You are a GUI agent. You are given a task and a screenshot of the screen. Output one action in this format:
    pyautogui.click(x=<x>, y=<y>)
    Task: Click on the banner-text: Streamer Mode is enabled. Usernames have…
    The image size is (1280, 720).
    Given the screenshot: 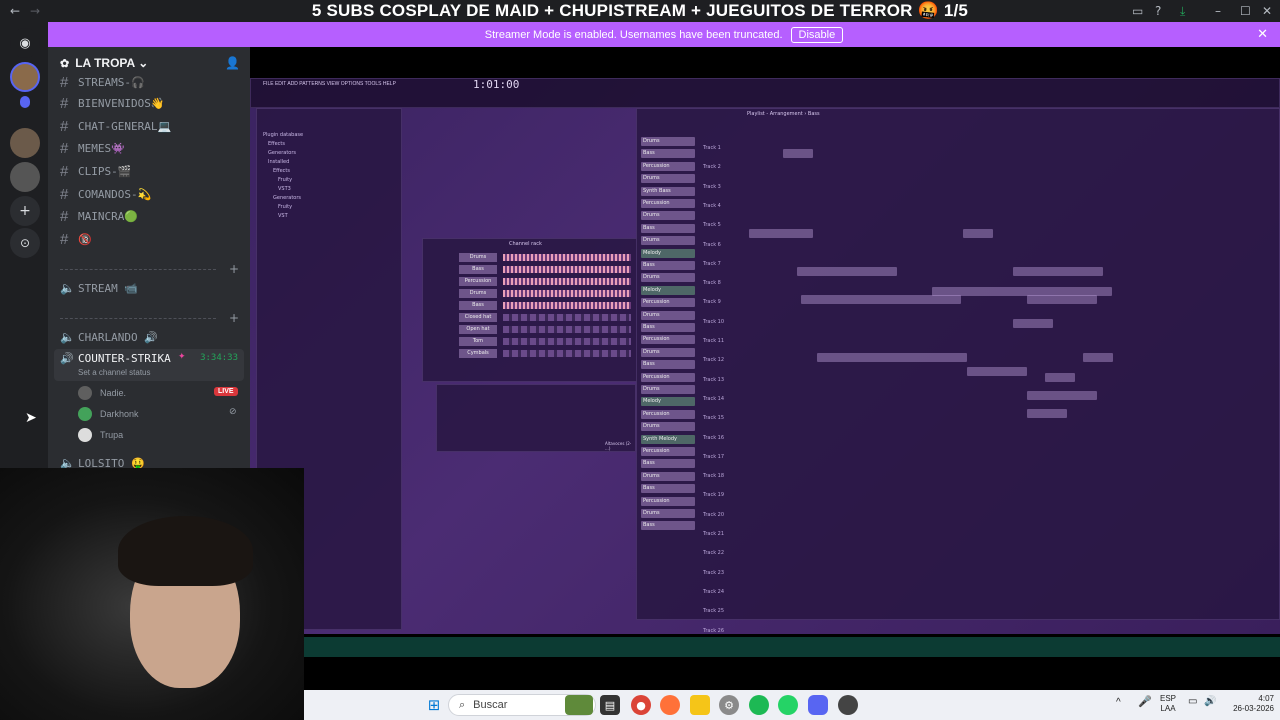 What is the action you would take?
    pyautogui.click(x=633, y=34)
    